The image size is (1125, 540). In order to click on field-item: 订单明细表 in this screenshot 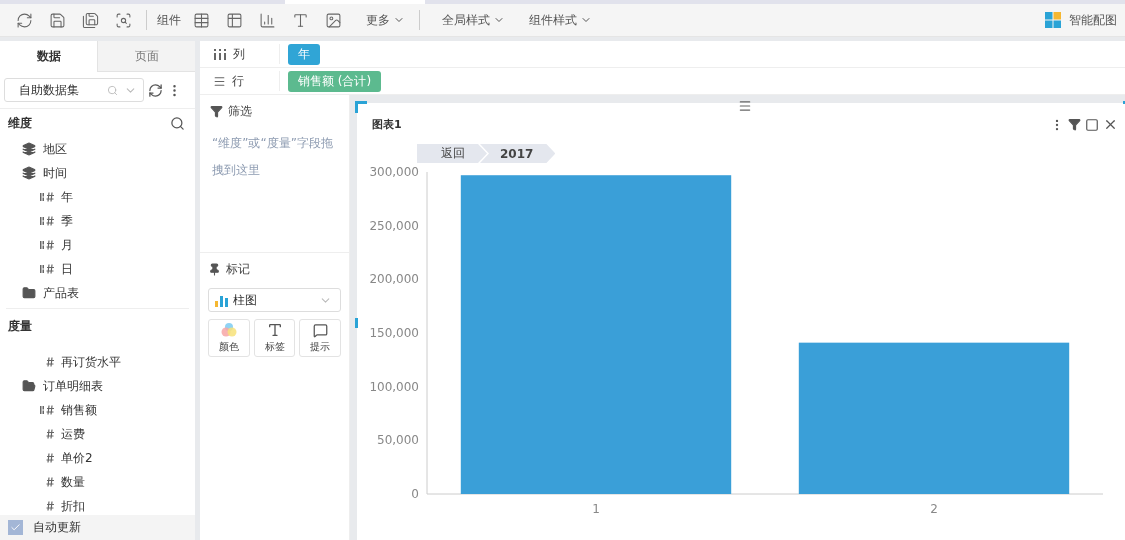, I will do `click(73, 386)`.